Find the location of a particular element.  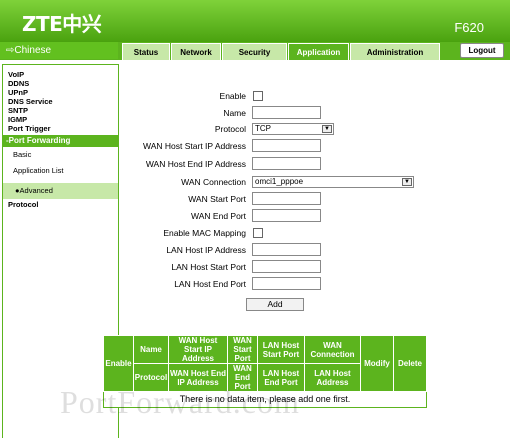

enable-checkbox is located at coordinates (258, 96).